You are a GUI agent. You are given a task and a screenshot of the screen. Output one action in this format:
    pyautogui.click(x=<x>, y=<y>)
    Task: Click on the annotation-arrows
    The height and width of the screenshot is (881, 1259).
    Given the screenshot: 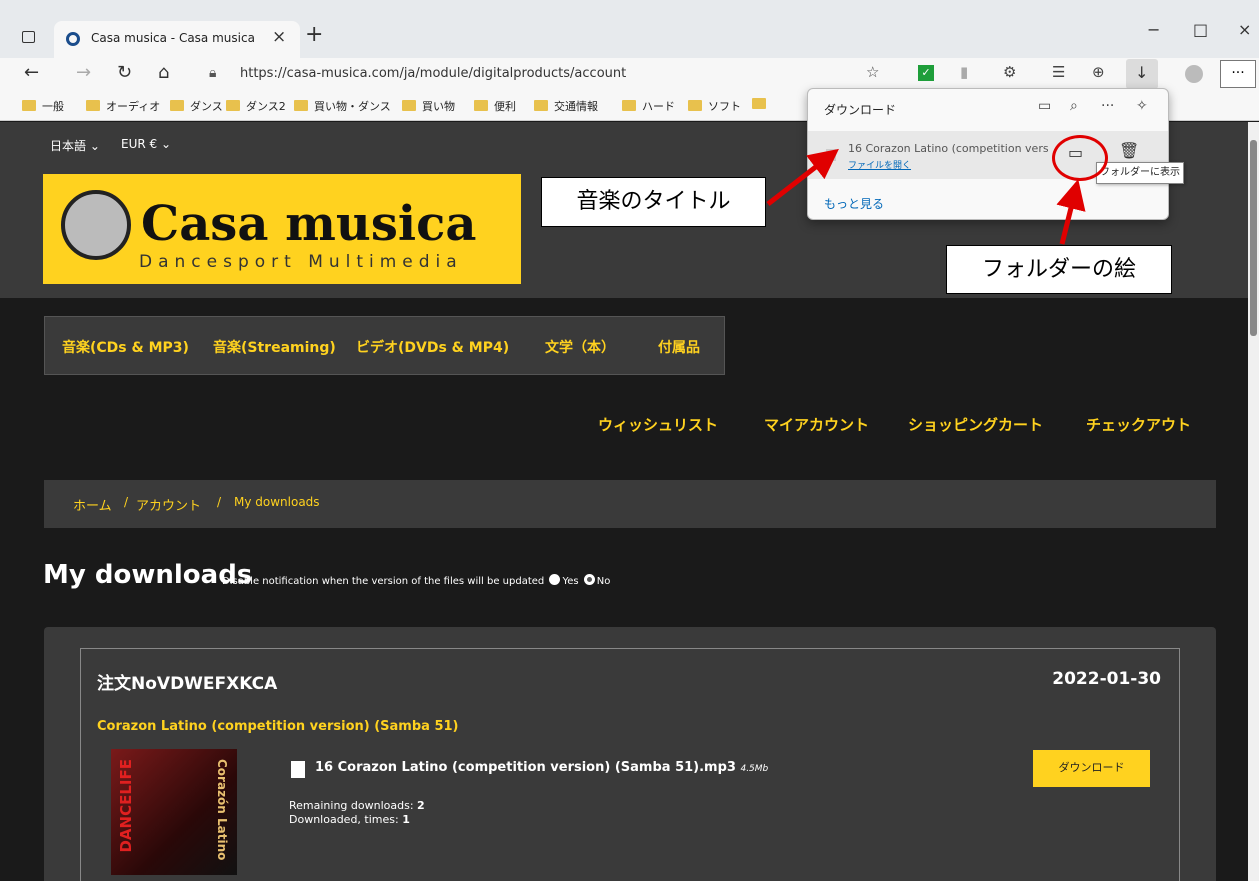 What is the action you would take?
    pyautogui.click(x=926, y=196)
    